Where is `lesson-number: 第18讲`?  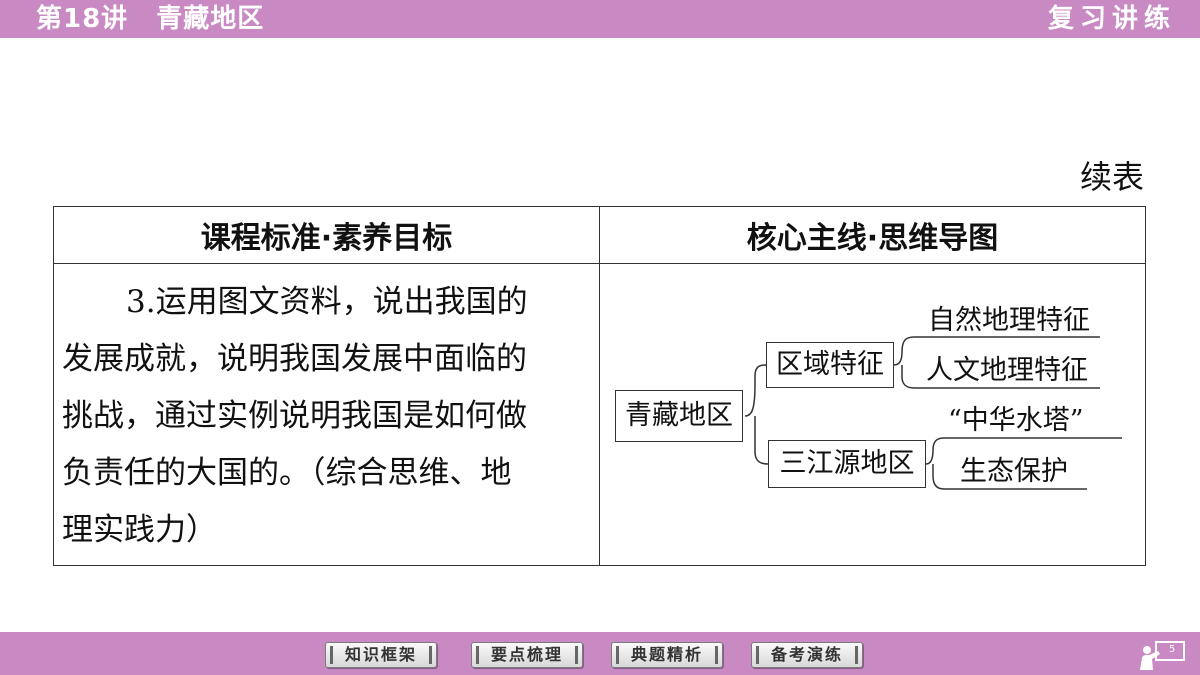
lesson-number: 第18讲 is located at coordinates (82, 19).